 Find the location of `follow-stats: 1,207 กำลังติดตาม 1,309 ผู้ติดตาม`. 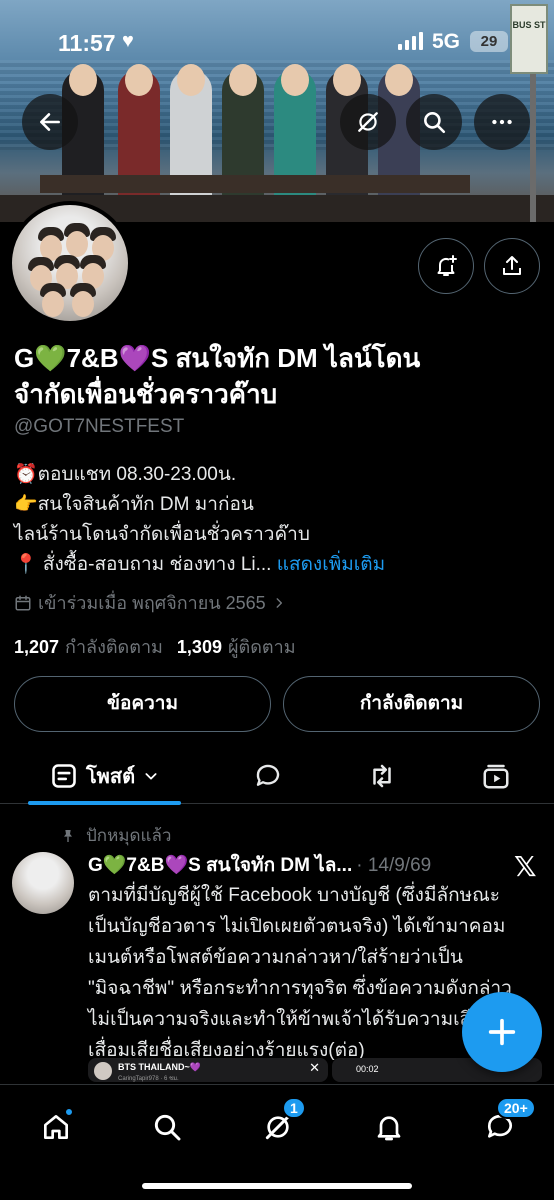

follow-stats: 1,207 กำลังติดตาม 1,309 ผู้ติดตาม is located at coordinates (155, 646).